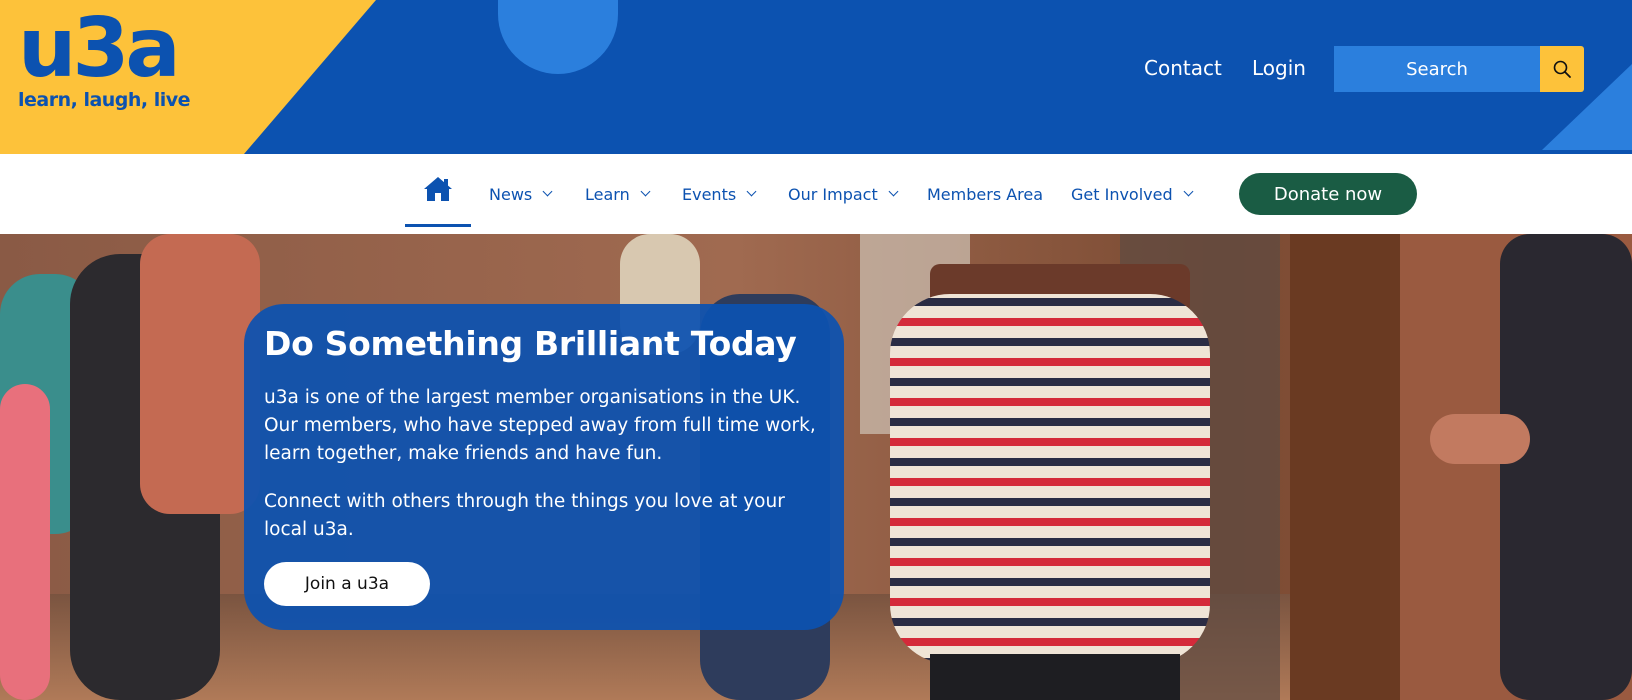 This screenshot has height=700, width=1632. What do you see at coordinates (1183, 68) in the screenshot?
I see `contact-link: Contact` at bounding box center [1183, 68].